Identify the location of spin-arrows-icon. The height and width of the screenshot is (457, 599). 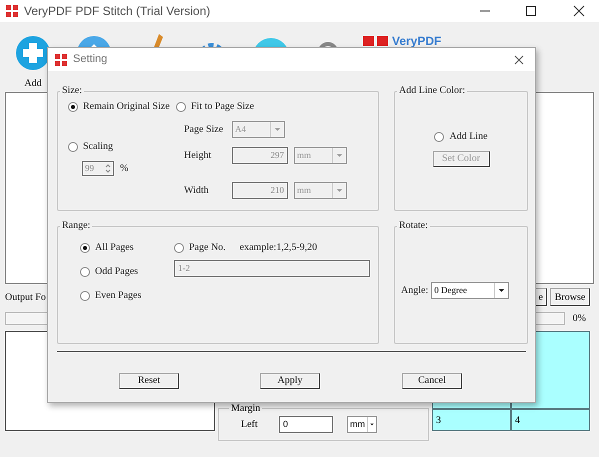
(108, 168).